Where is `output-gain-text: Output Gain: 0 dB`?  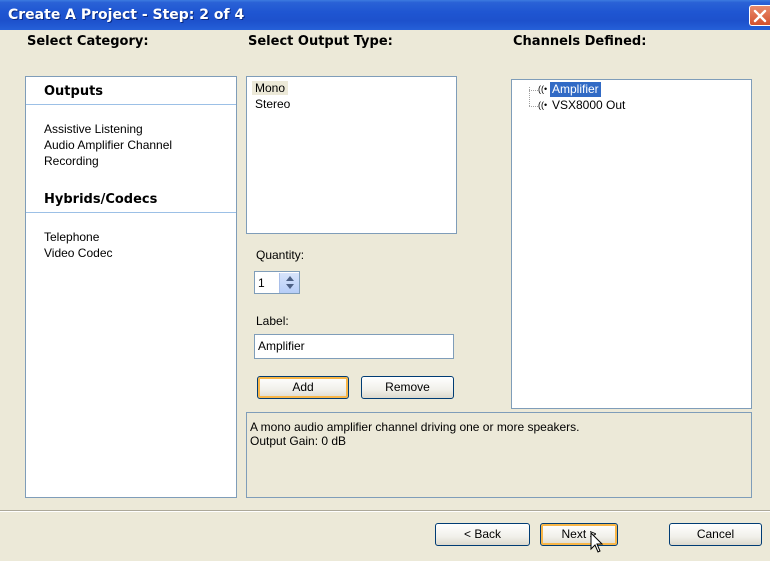 output-gain-text: Output Gain: 0 dB is located at coordinates (298, 441).